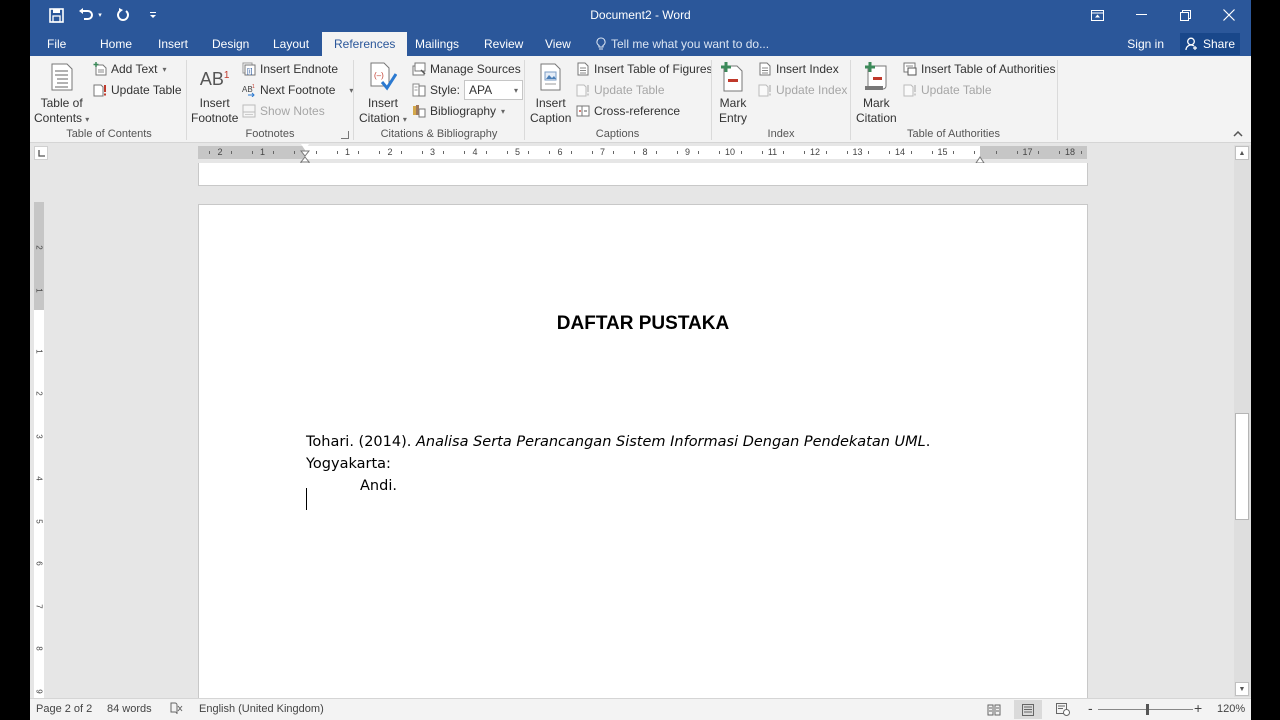  Describe the element at coordinates (1198, 709) in the screenshot. I see `zoom-in-button: +` at that location.